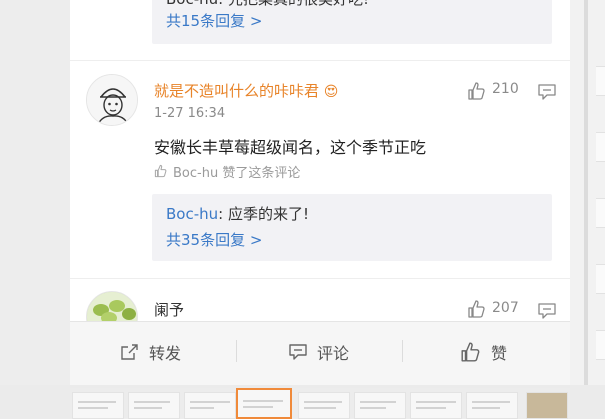 The image size is (605, 419). Describe the element at coordinates (263, 214) in the screenshot. I see `reply-text: : 应季的来了!` at that location.